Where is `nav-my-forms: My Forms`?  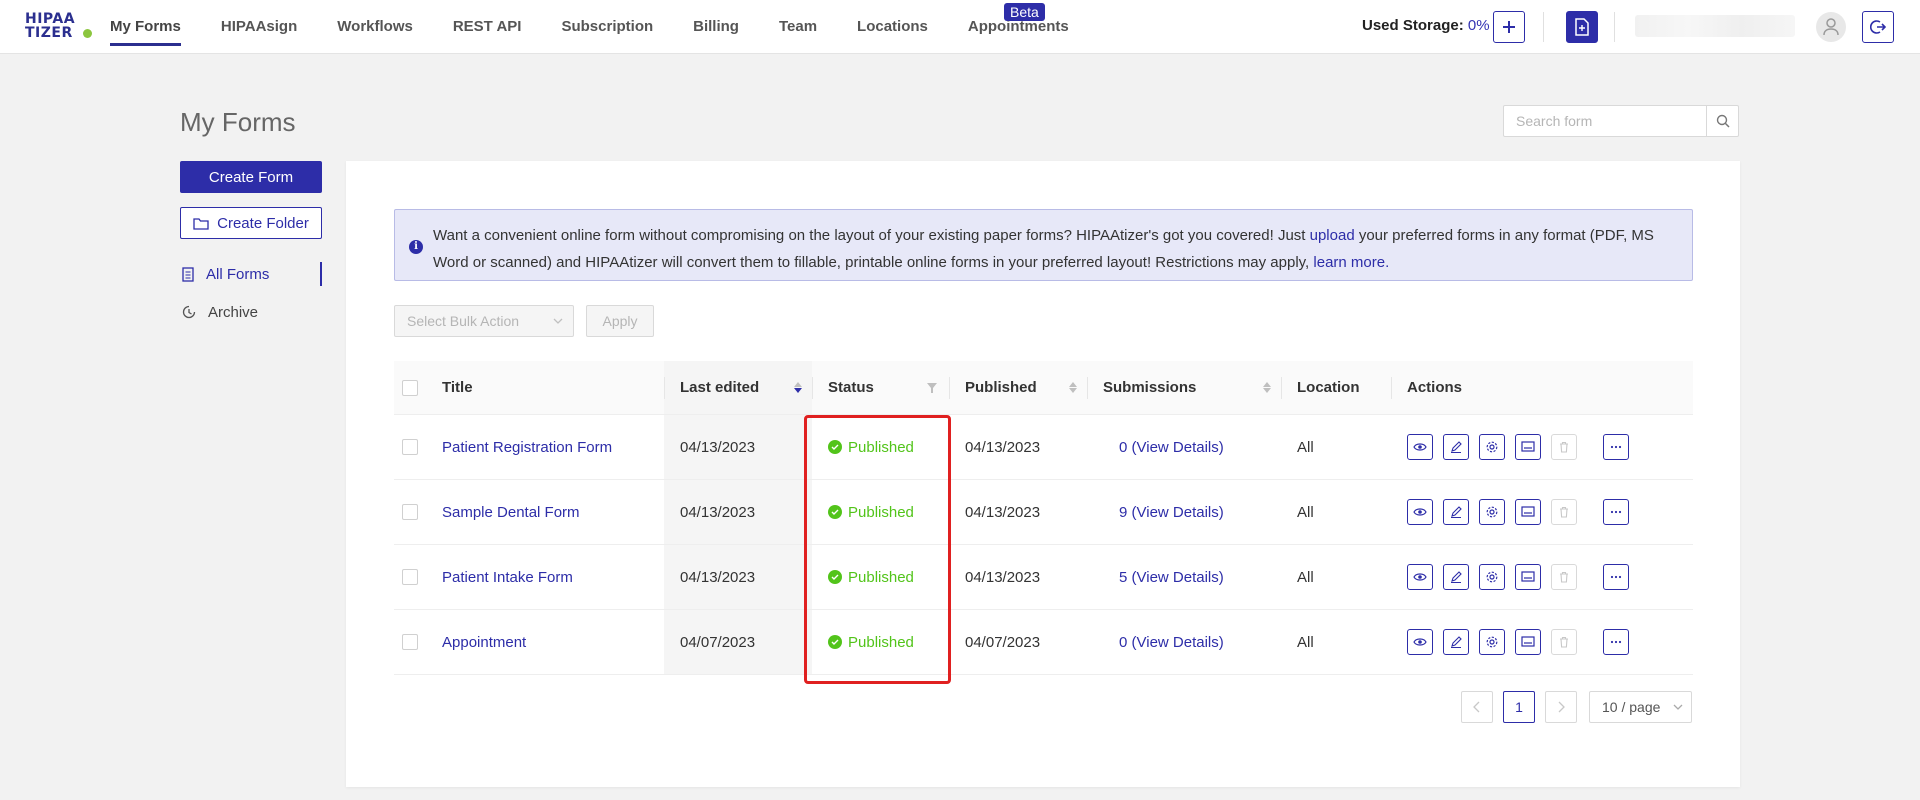
nav-my-forms: My Forms is located at coordinates (145, 27).